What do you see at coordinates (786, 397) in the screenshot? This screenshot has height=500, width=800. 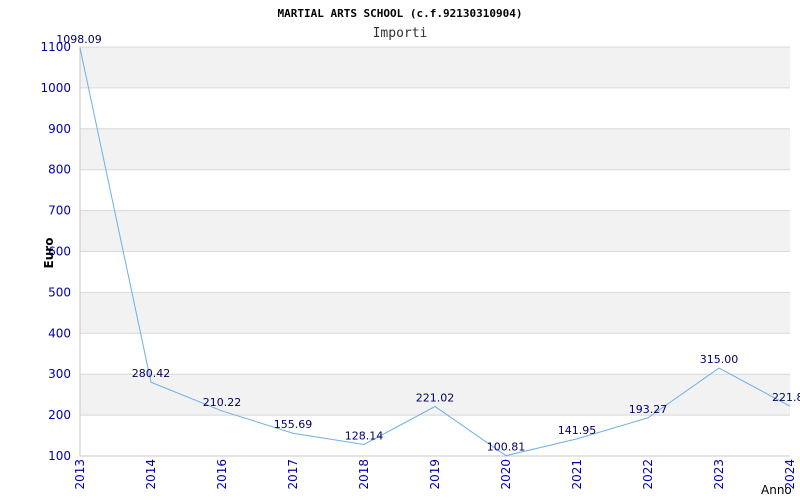 I see `data-label-2024: 221.8` at bounding box center [786, 397].